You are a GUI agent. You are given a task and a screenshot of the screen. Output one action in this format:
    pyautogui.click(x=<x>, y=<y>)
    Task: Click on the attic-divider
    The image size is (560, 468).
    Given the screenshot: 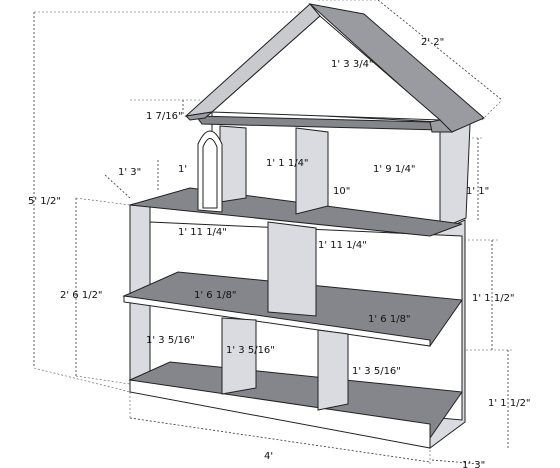 What is the action you would take?
    pyautogui.click(x=312, y=171)
    